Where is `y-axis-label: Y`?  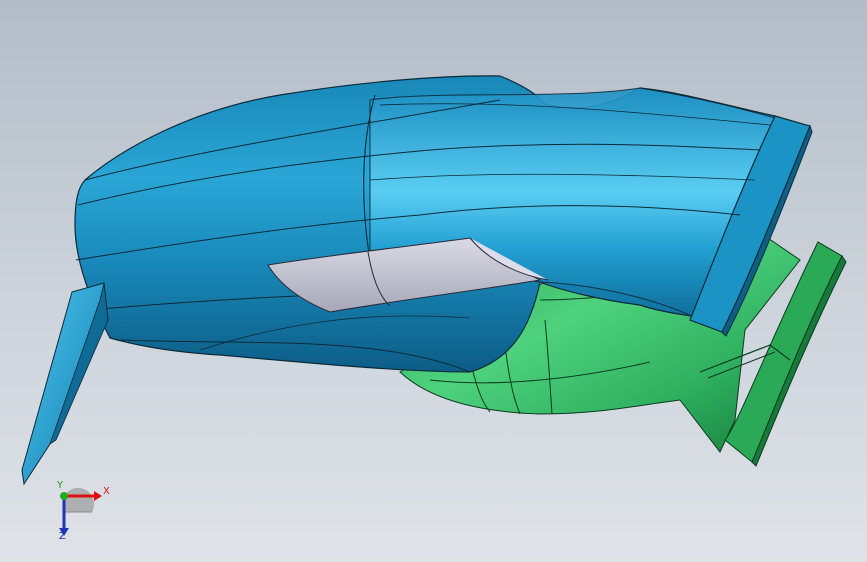 y-axis-label: Y is located at coordinates (60, 485).